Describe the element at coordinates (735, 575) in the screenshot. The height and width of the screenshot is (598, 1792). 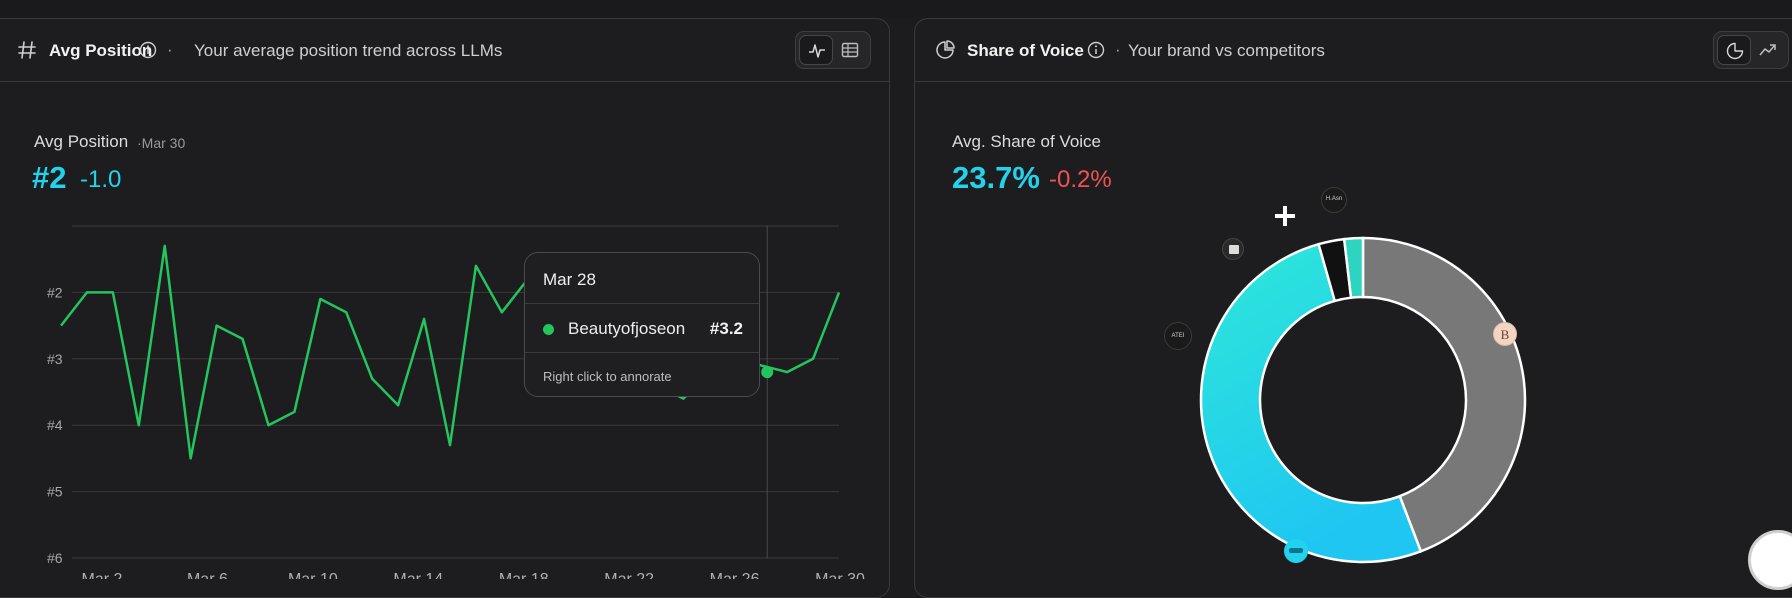
I see `x-tick-label: Mar 26` at that location.